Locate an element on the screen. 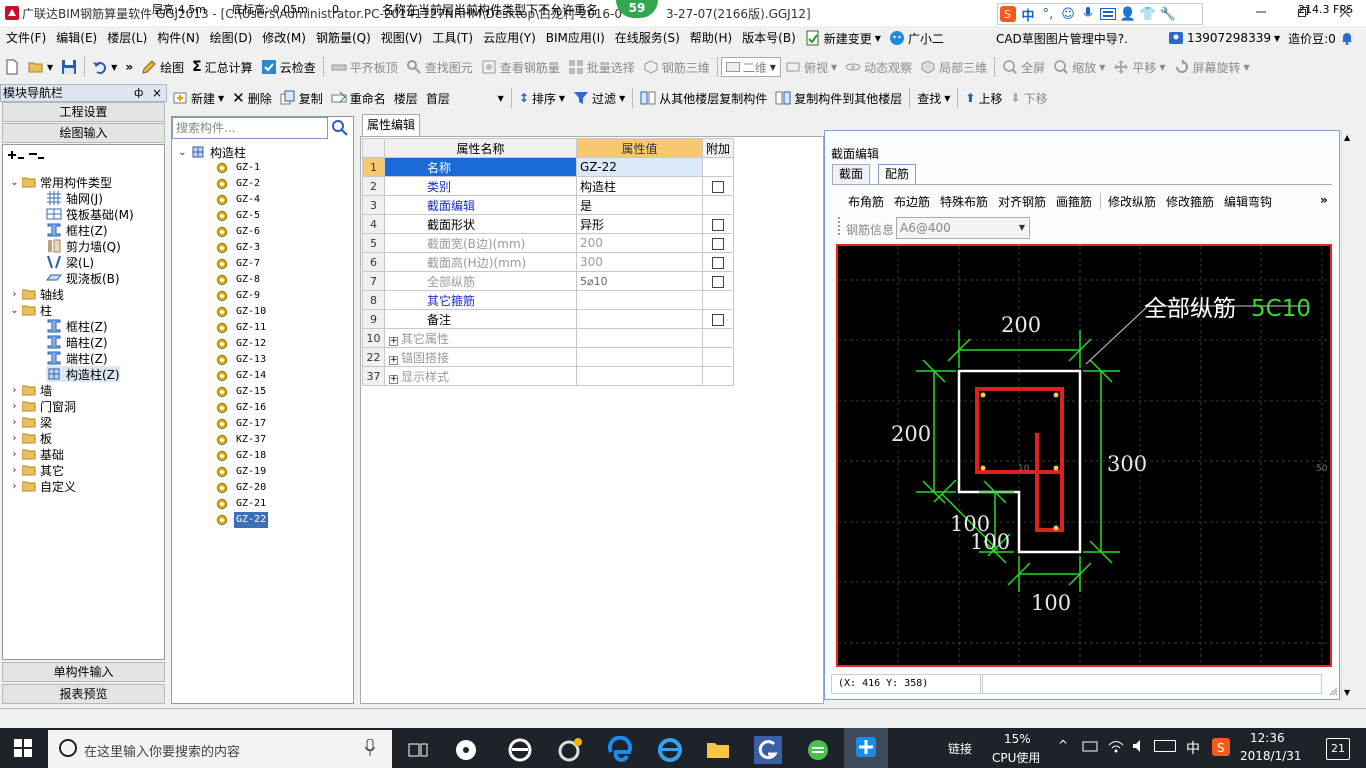 This screenshot has height=768, width=1366. local-3d-button: 局部三维 is located at coordinates (953, 67).